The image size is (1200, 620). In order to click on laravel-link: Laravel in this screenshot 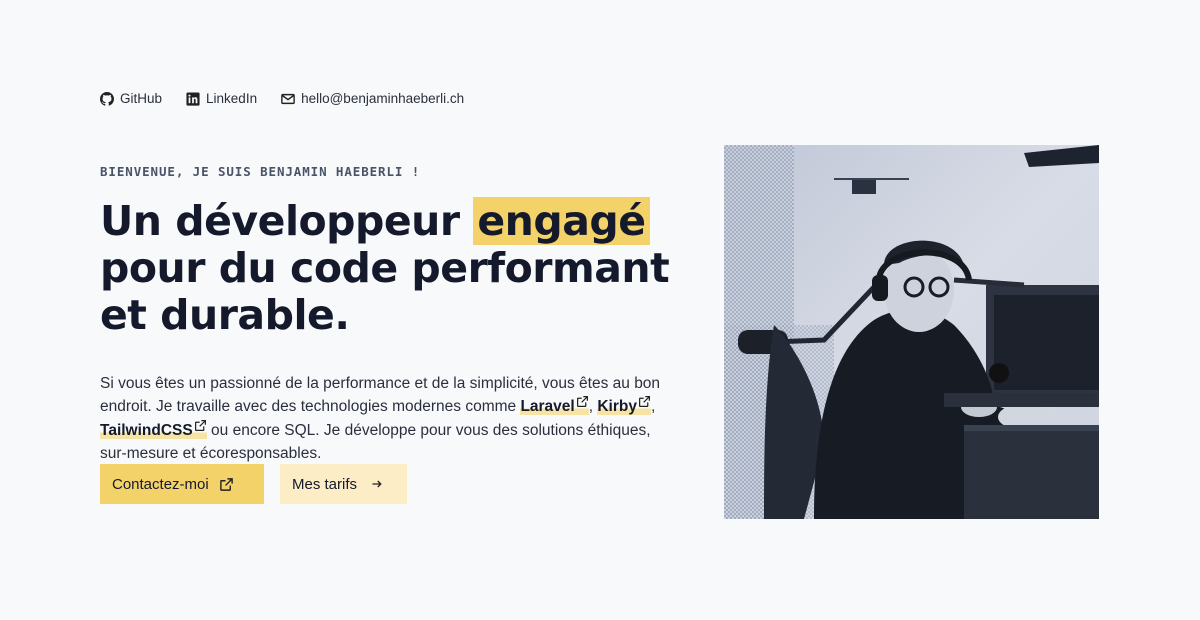, I will do `click(554, 405)`.